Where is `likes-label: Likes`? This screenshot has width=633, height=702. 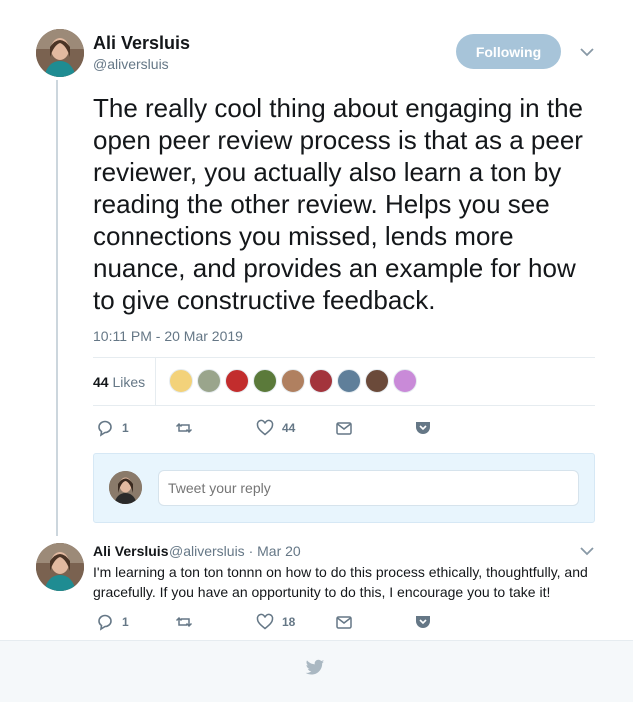
likes-label: Likes is located at coordinates (129, 382).